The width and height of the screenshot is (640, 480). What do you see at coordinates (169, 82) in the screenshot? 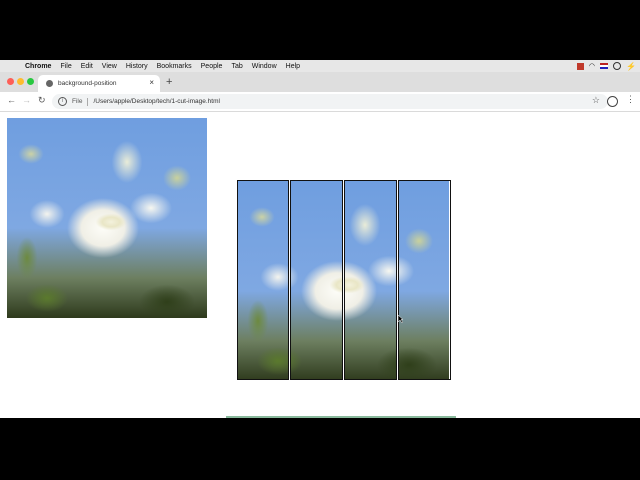
I see `plus-icon: +` at bounding box center [169, 82].